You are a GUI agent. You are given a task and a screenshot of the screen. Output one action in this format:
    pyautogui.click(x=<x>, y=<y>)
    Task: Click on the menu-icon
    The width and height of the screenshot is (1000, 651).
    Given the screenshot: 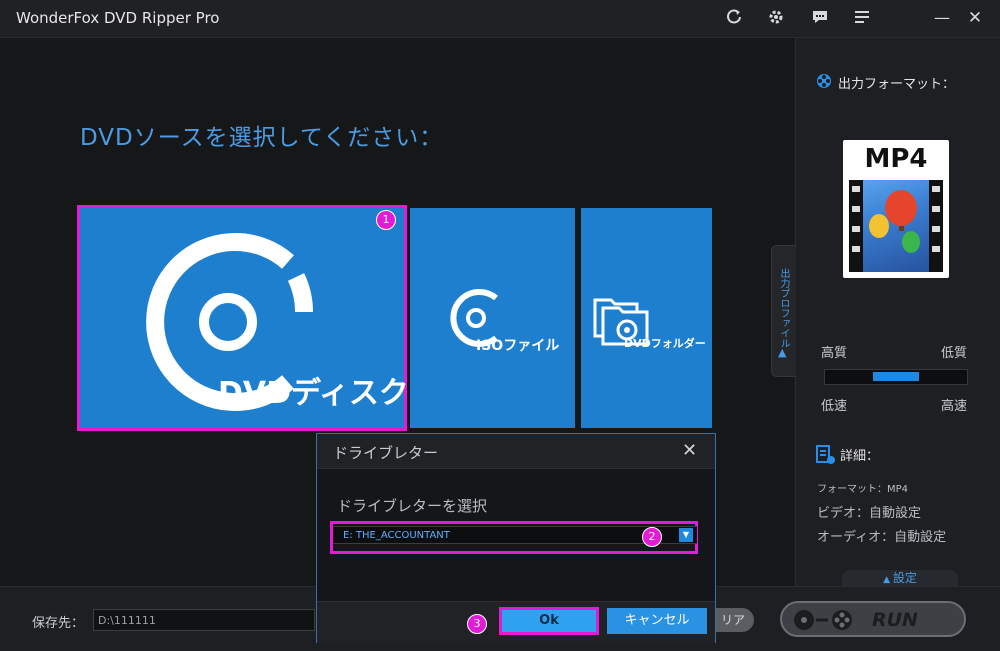 What is the action you would take?
    pyautogui.click(x=862, y=18)
    